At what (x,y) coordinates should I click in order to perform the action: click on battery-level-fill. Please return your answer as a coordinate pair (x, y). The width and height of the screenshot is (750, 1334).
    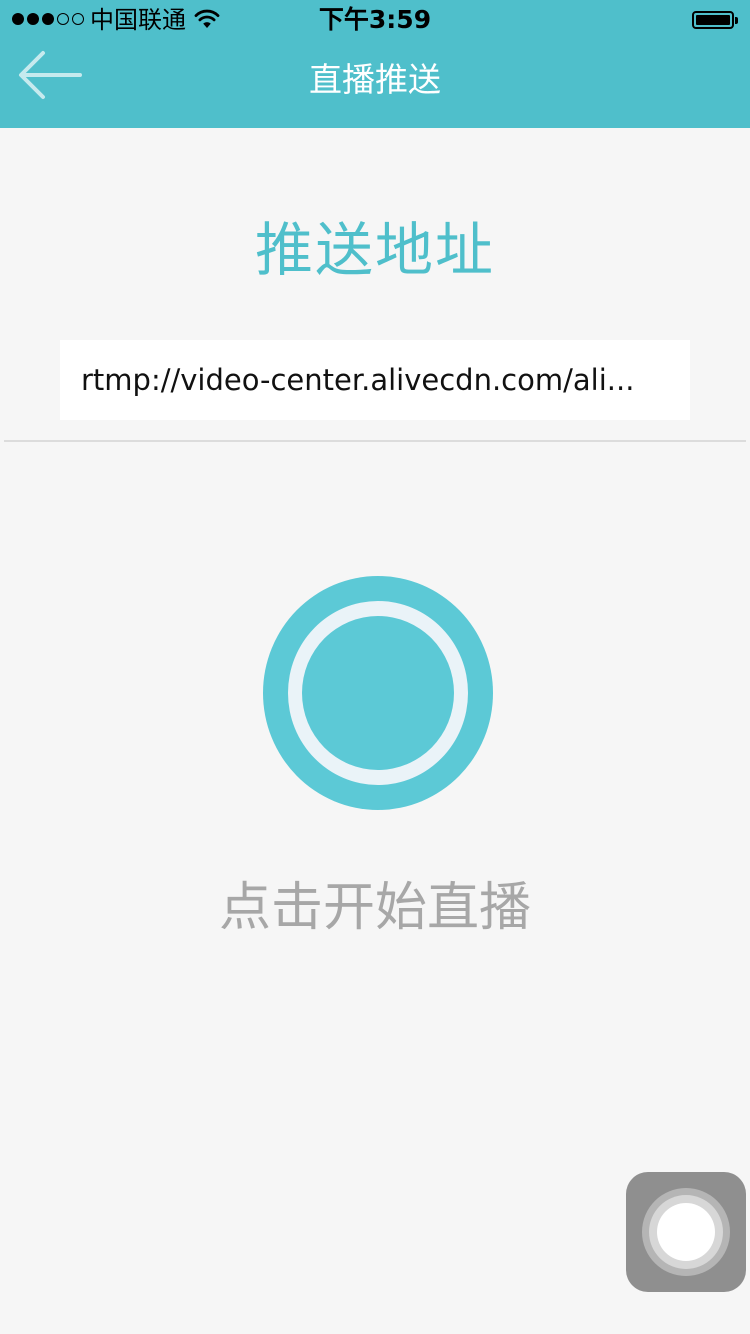
    Looking at the image, I should click on (713, 20).